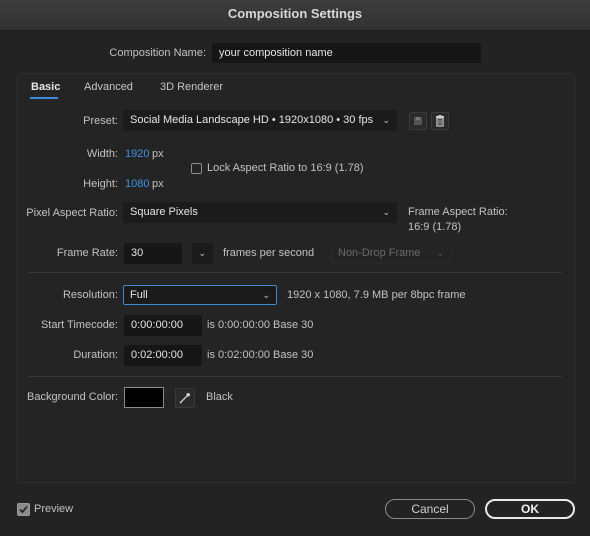  I want to click on height-value: 1080, so click(137, 184).